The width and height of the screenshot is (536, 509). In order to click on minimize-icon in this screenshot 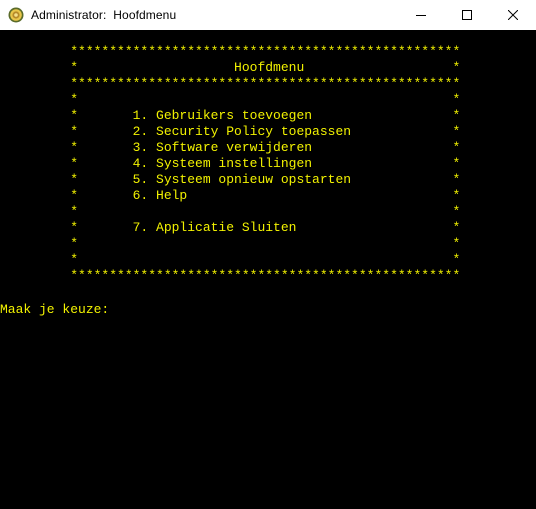, I will do `click(421, 15)`.